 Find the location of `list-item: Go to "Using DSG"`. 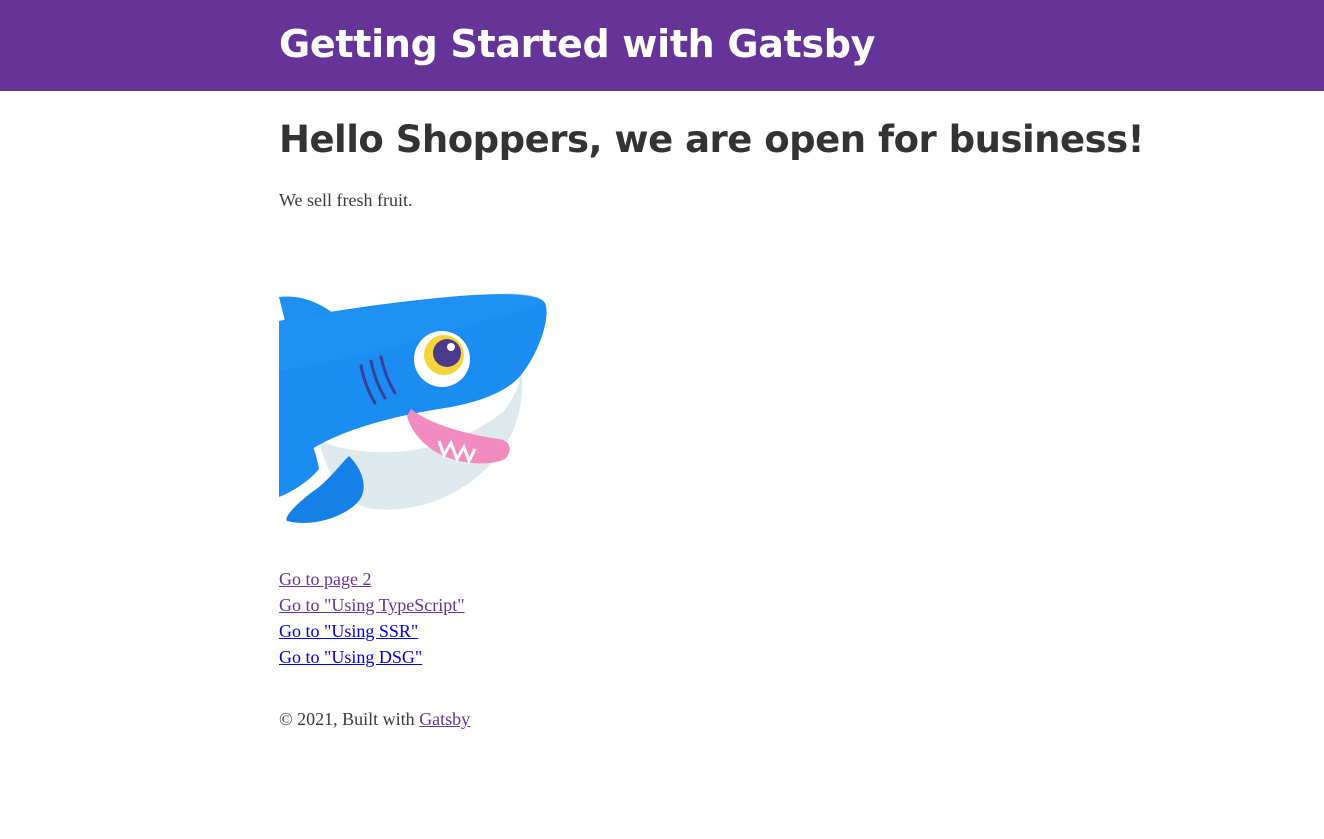

list-item: Go to "Using DSG" is located at coordinates (372, 657).